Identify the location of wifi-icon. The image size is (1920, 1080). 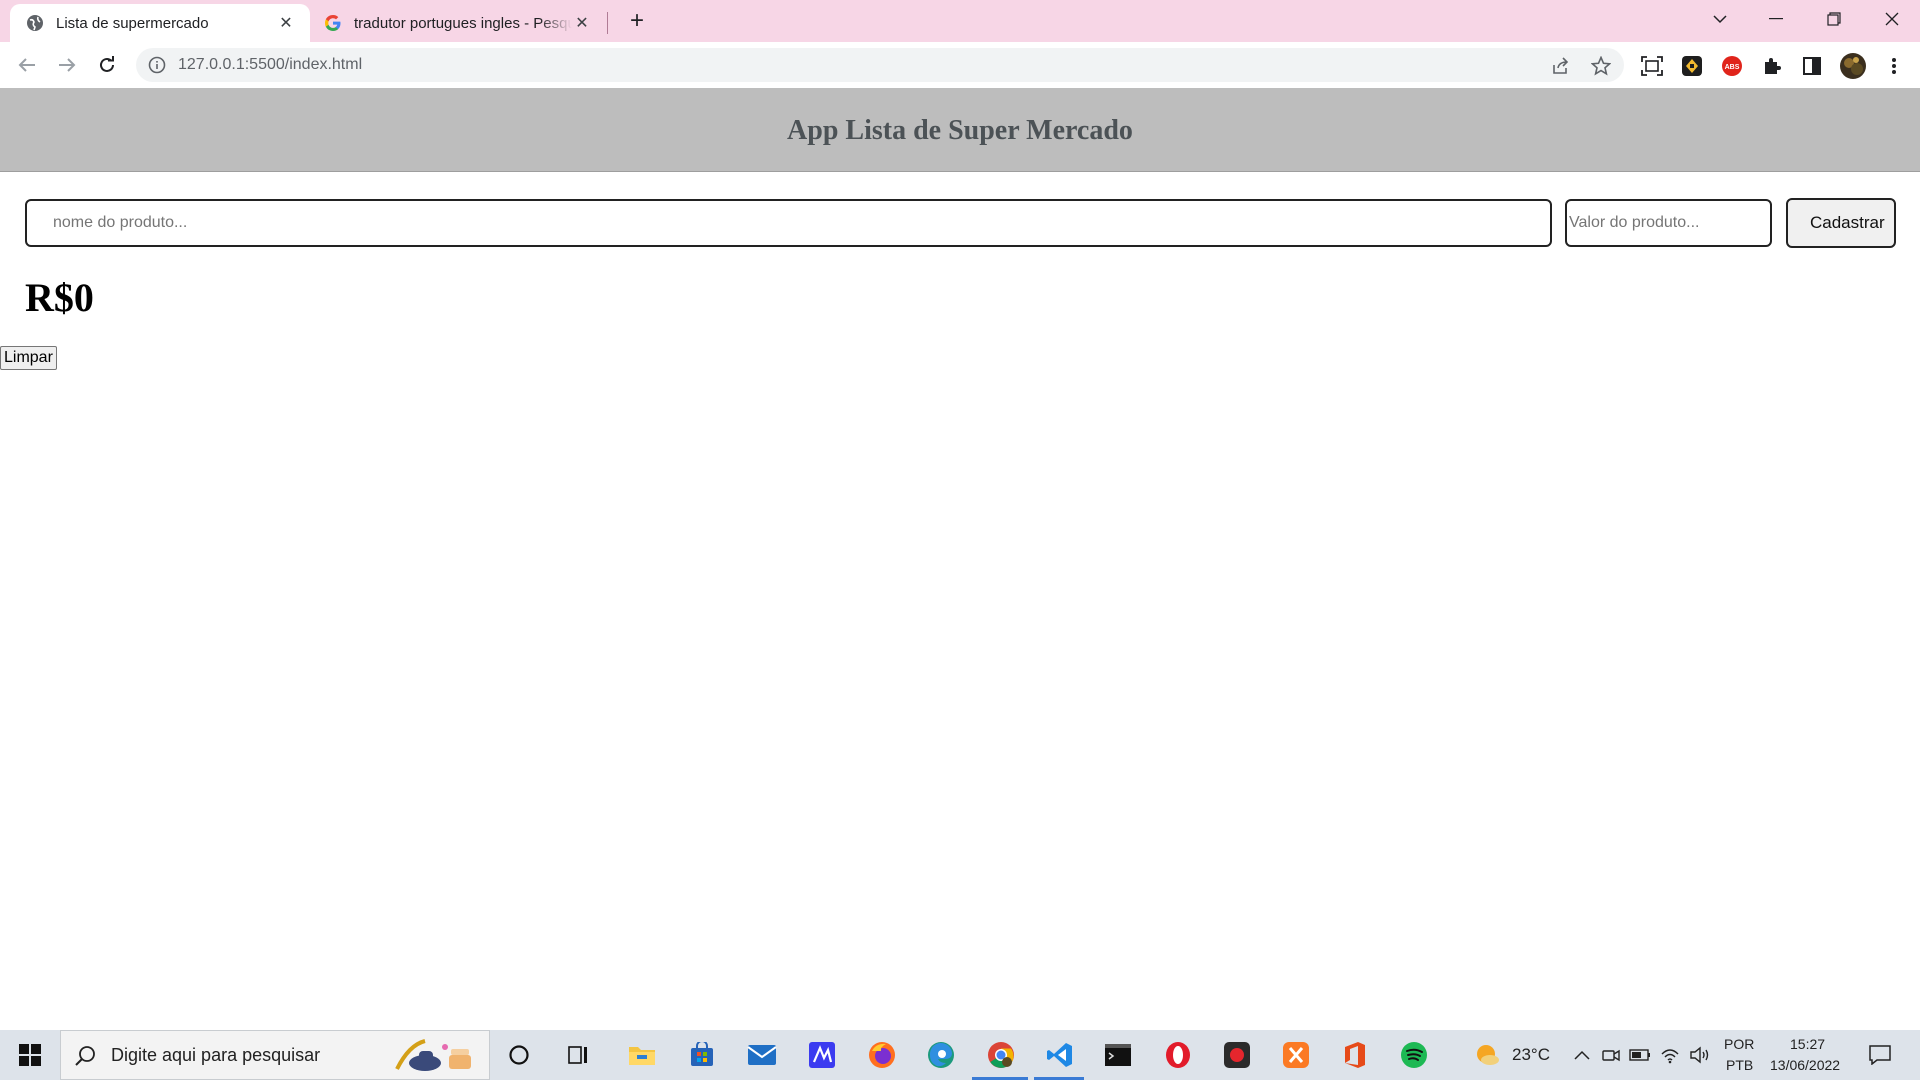
(1670, 1055).